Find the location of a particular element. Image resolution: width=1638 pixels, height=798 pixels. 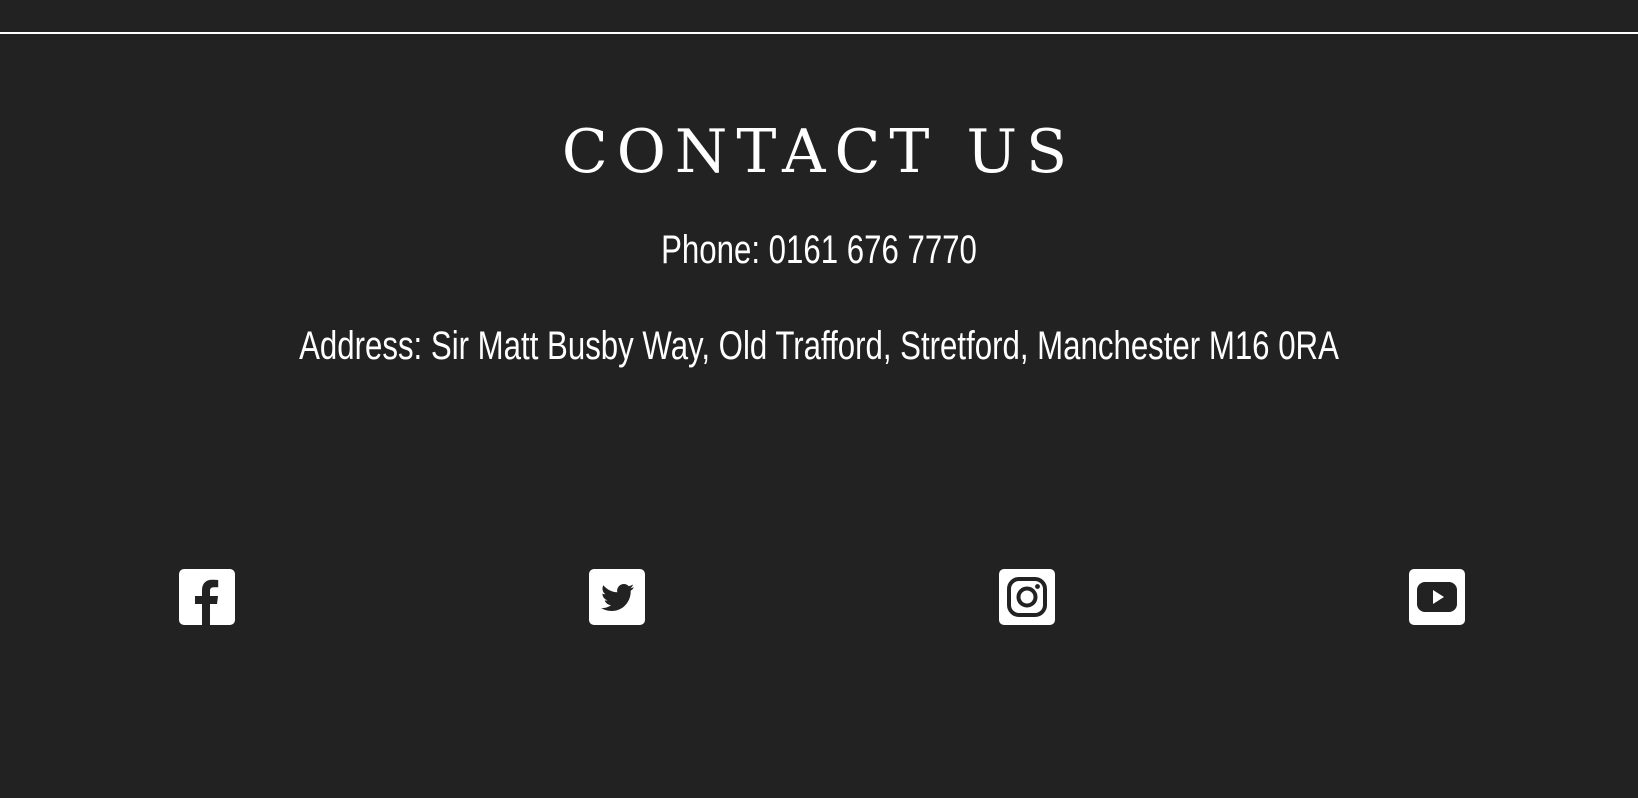

facebook-link is located at coordinates (207, 597).